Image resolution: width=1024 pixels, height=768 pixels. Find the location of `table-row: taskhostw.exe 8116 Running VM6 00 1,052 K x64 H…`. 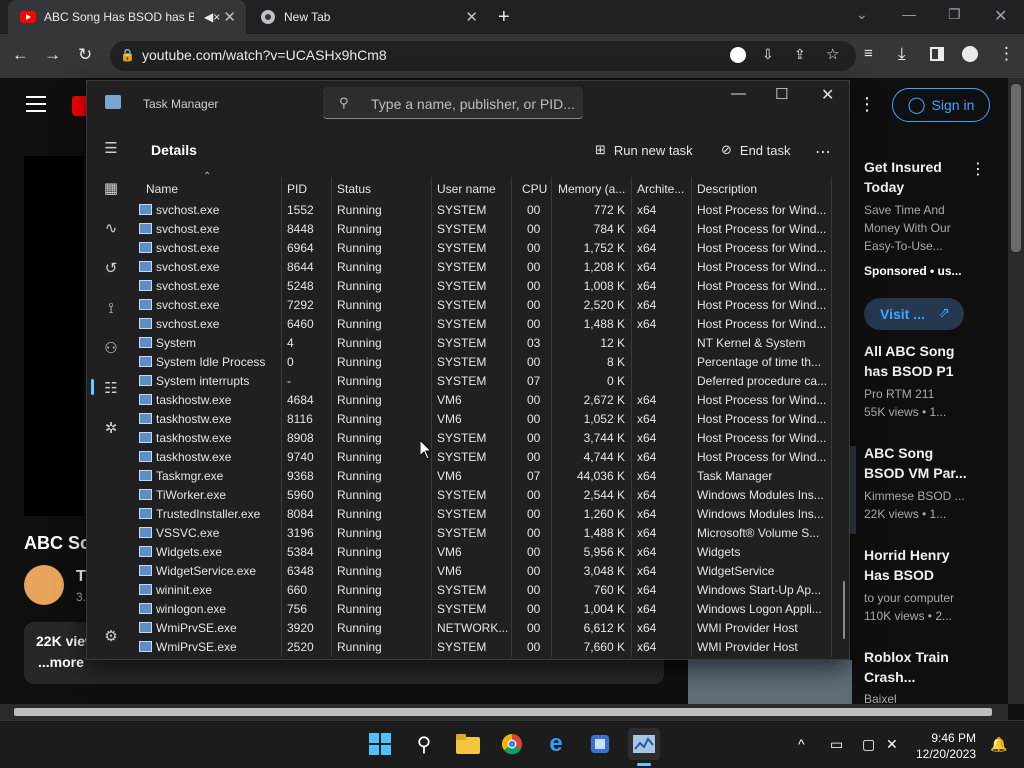

table-row: taskhostw.exe 8116 Running VM6 00 1,052 K x64 H… is located at coordinates (485, 419).